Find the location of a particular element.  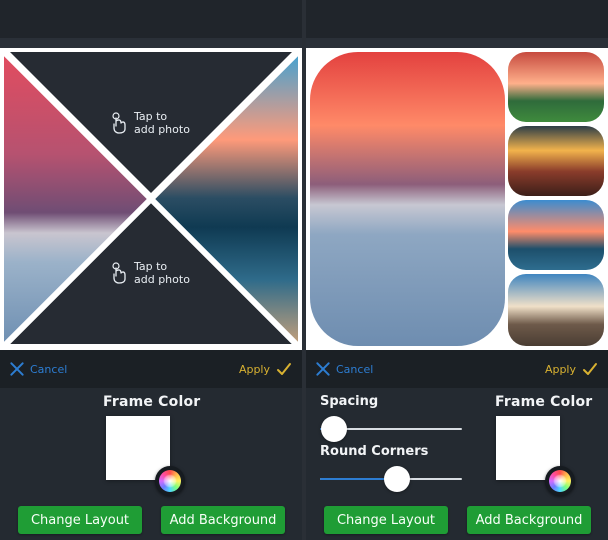

round-corners-label: Round Corners is located at coordinates (374, 451).